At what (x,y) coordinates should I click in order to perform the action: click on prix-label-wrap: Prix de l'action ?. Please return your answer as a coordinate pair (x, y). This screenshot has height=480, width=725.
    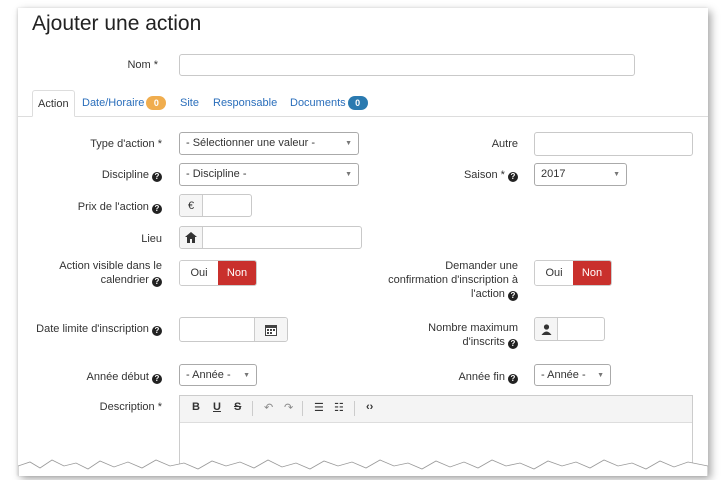
    Looking at the image, I should click on (100, 207).